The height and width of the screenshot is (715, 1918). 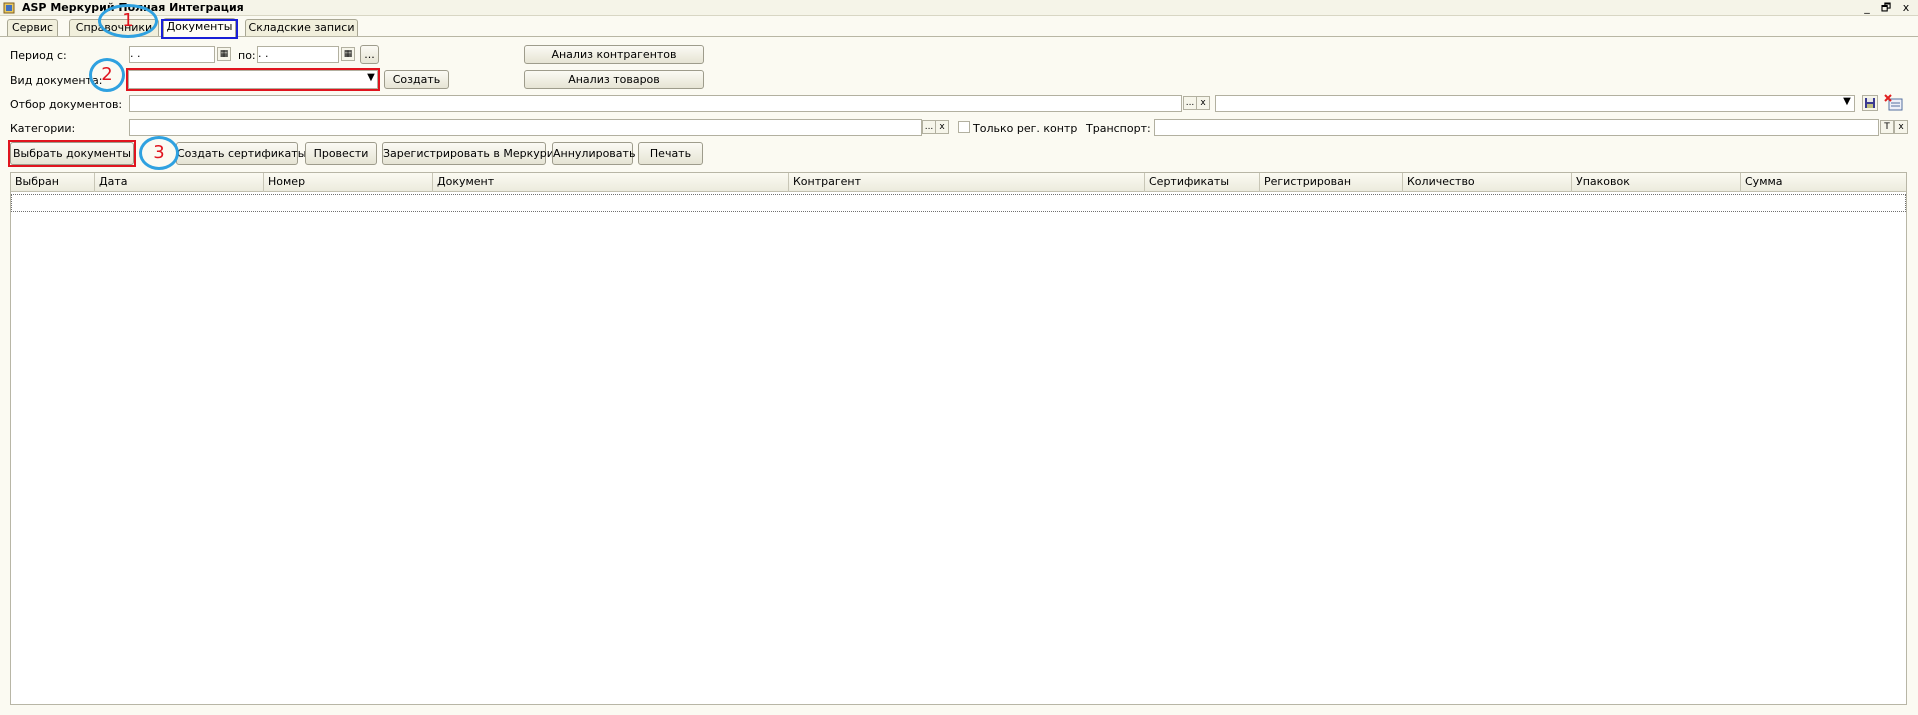 What do you see at coordinates (964, 127) in the screenshot?
I see `only-reg-checkbox` at bounding box center [964, 127].